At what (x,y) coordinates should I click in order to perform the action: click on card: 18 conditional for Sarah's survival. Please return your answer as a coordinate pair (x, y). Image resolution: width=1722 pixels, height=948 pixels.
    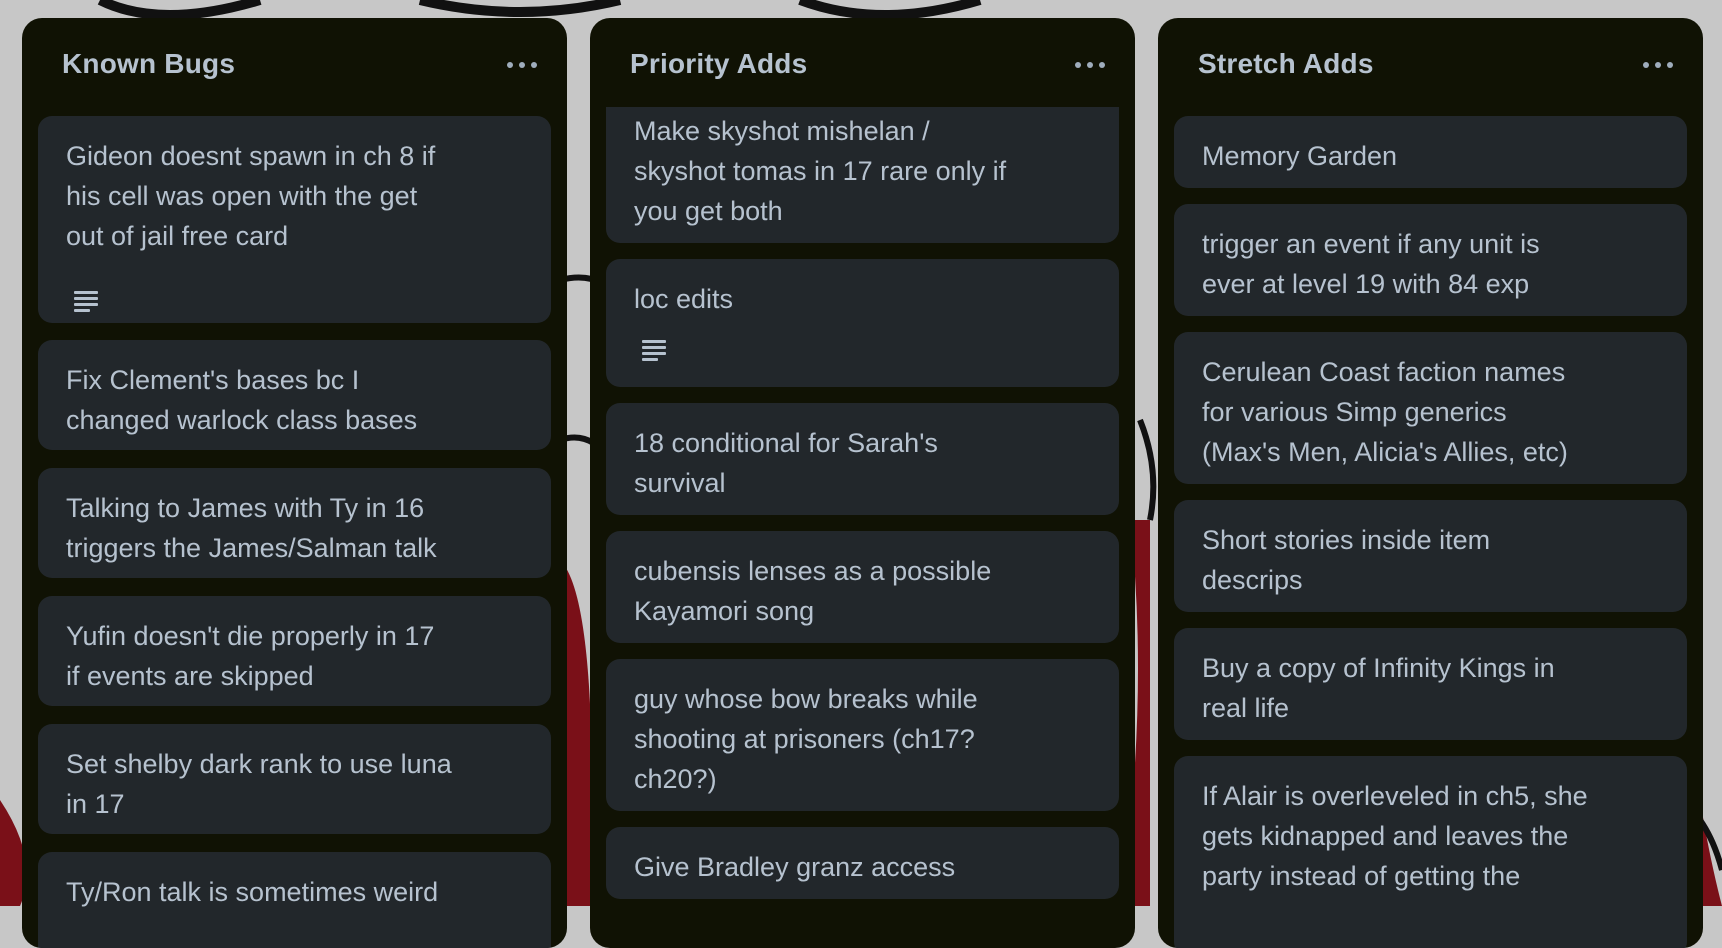
    Looking at the image, I should click on (862, 459).